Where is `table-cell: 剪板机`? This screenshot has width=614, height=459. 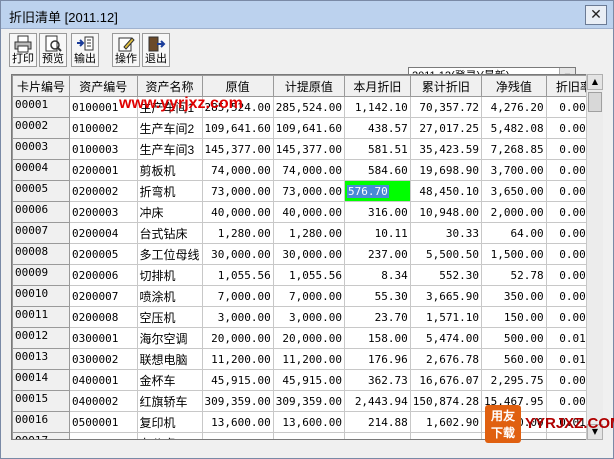
table-cell: 剪板机 is located at coordinates (169, 170).